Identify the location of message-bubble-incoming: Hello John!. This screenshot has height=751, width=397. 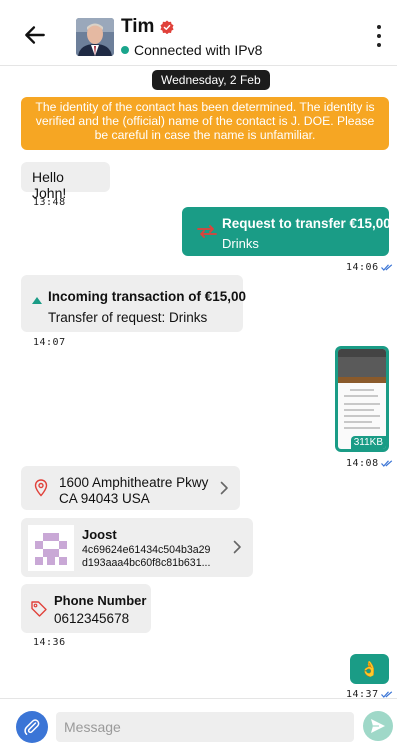
(65, 181).